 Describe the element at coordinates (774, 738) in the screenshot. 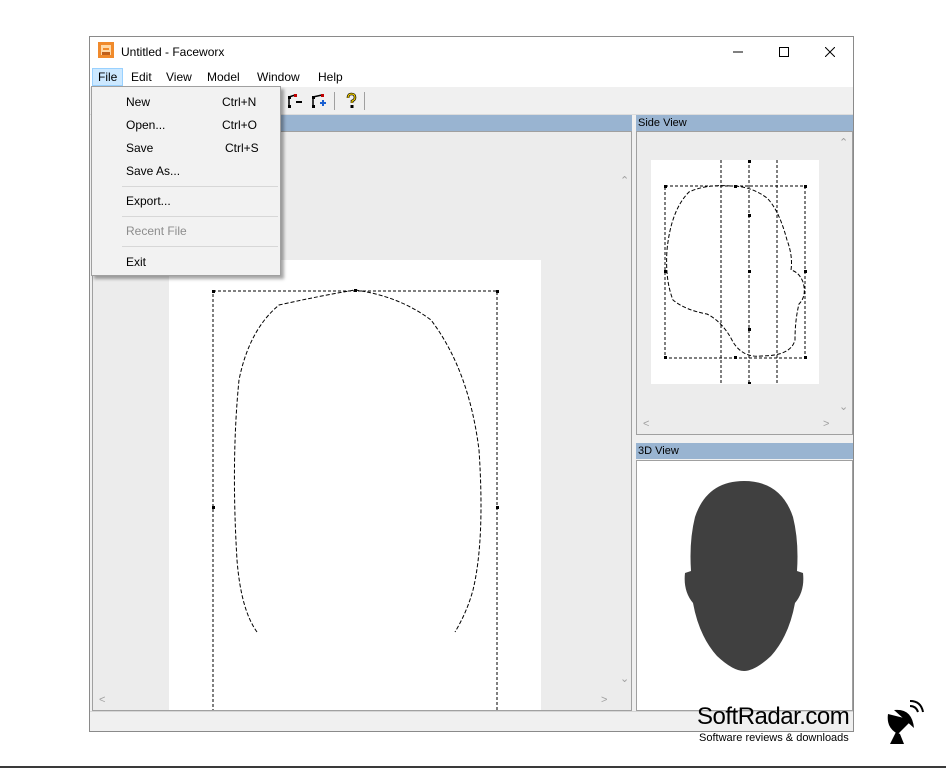

I see `watermark-tagline: Software reviews & downloads` at that location.